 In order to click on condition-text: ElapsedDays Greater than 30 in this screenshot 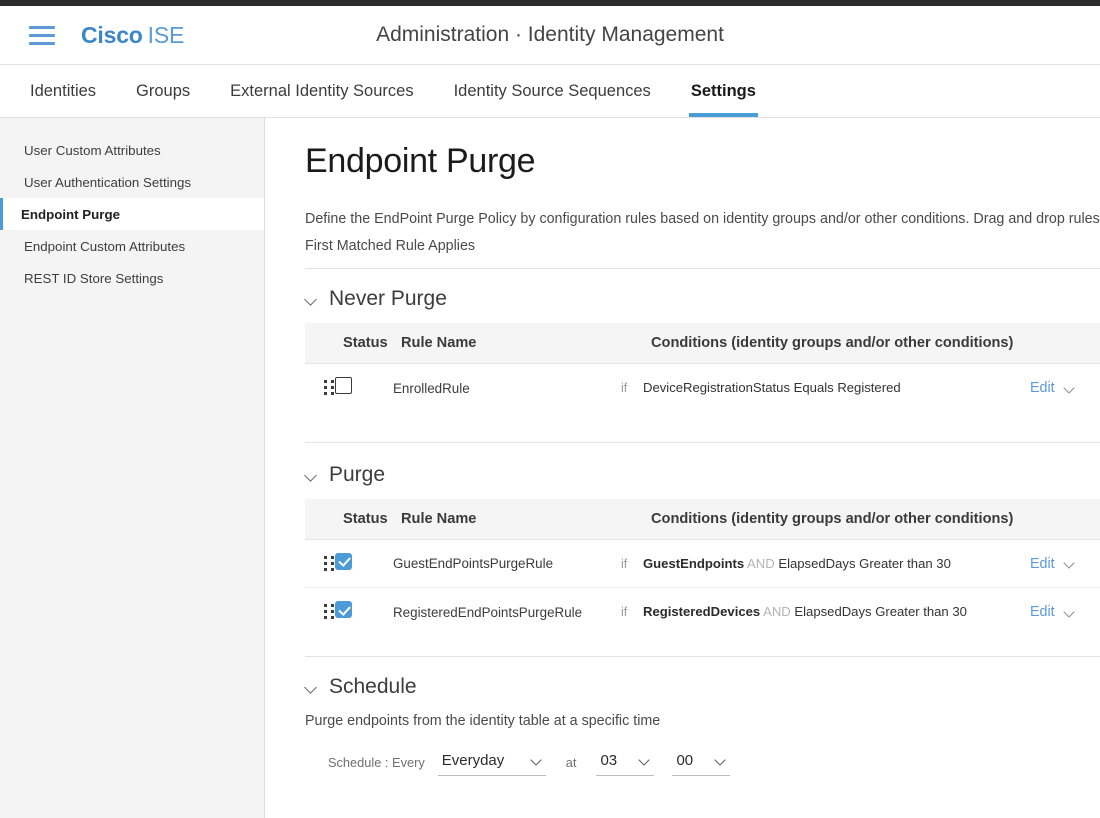, I will do `click(864, 563)`.